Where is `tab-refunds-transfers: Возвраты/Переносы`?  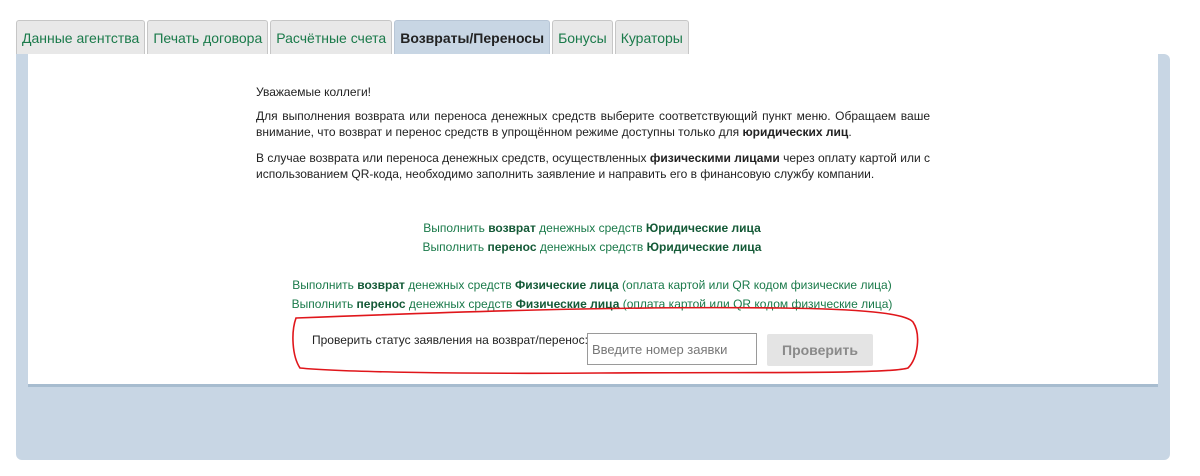 tab-refunds-transfers: Возвраты/Переносы is located at coordinates (472, 38).